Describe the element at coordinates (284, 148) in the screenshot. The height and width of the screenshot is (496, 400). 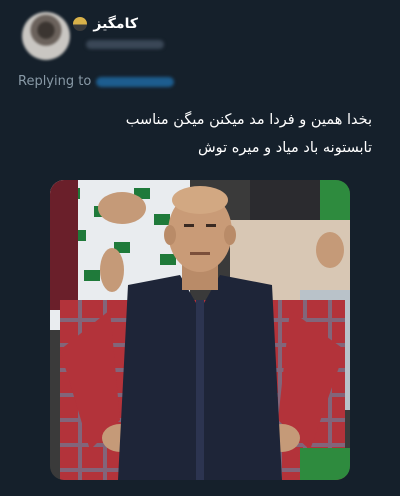
I see `tweet-line-2: تابستونه باد میاد و میره توش` at that location.